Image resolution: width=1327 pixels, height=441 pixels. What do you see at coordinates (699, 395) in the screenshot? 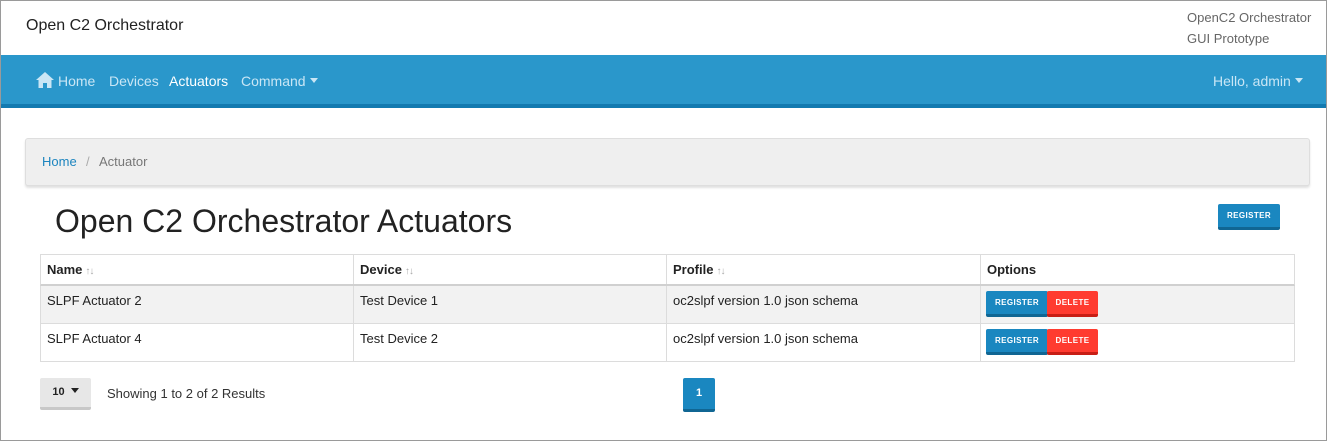
I see `pagination-page-button: 1` at bounding box center [699, 395].